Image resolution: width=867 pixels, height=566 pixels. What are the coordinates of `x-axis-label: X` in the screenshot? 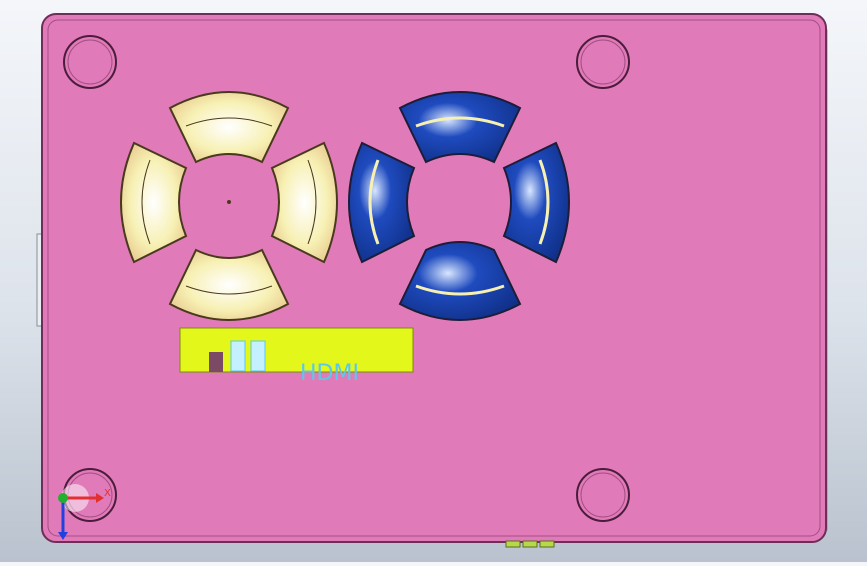 It's located at (107, 493).